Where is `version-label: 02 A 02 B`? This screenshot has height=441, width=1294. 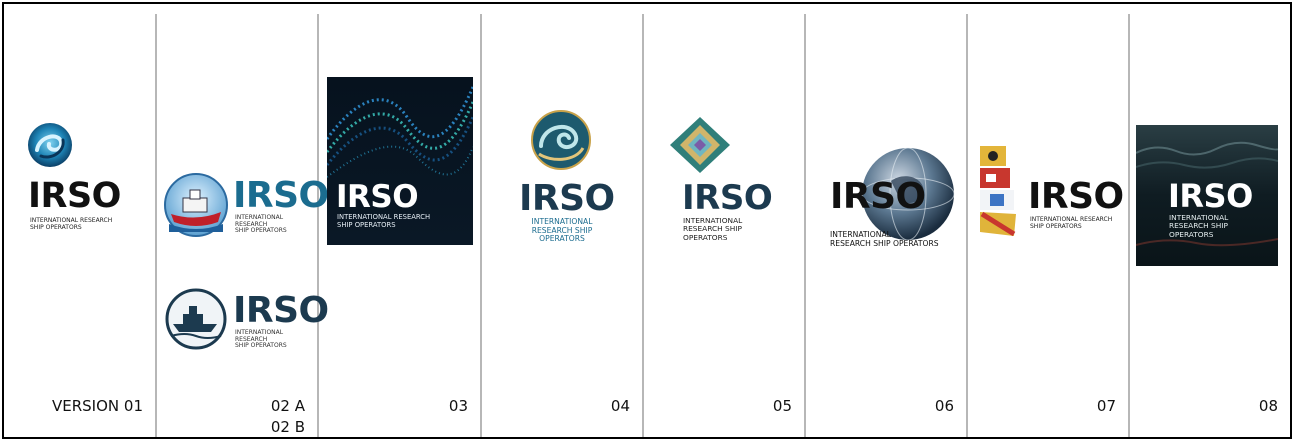 version-label: 02 A 02 B is located at coordinates (287, 416).